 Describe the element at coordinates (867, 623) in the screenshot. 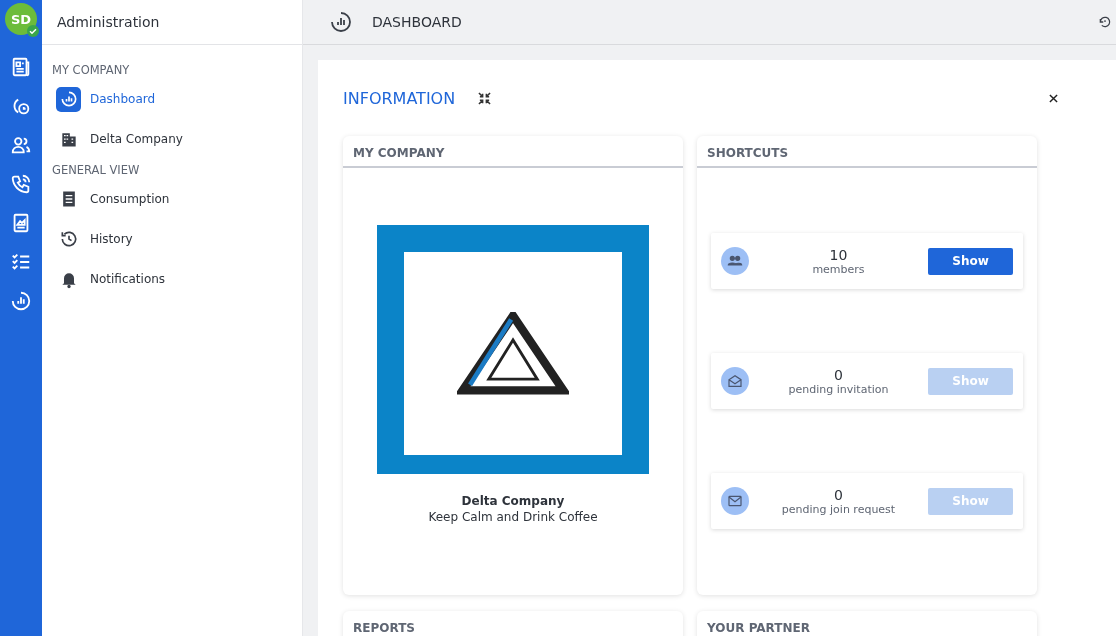

I see `card-title: YOUR PARTNER` at that location.